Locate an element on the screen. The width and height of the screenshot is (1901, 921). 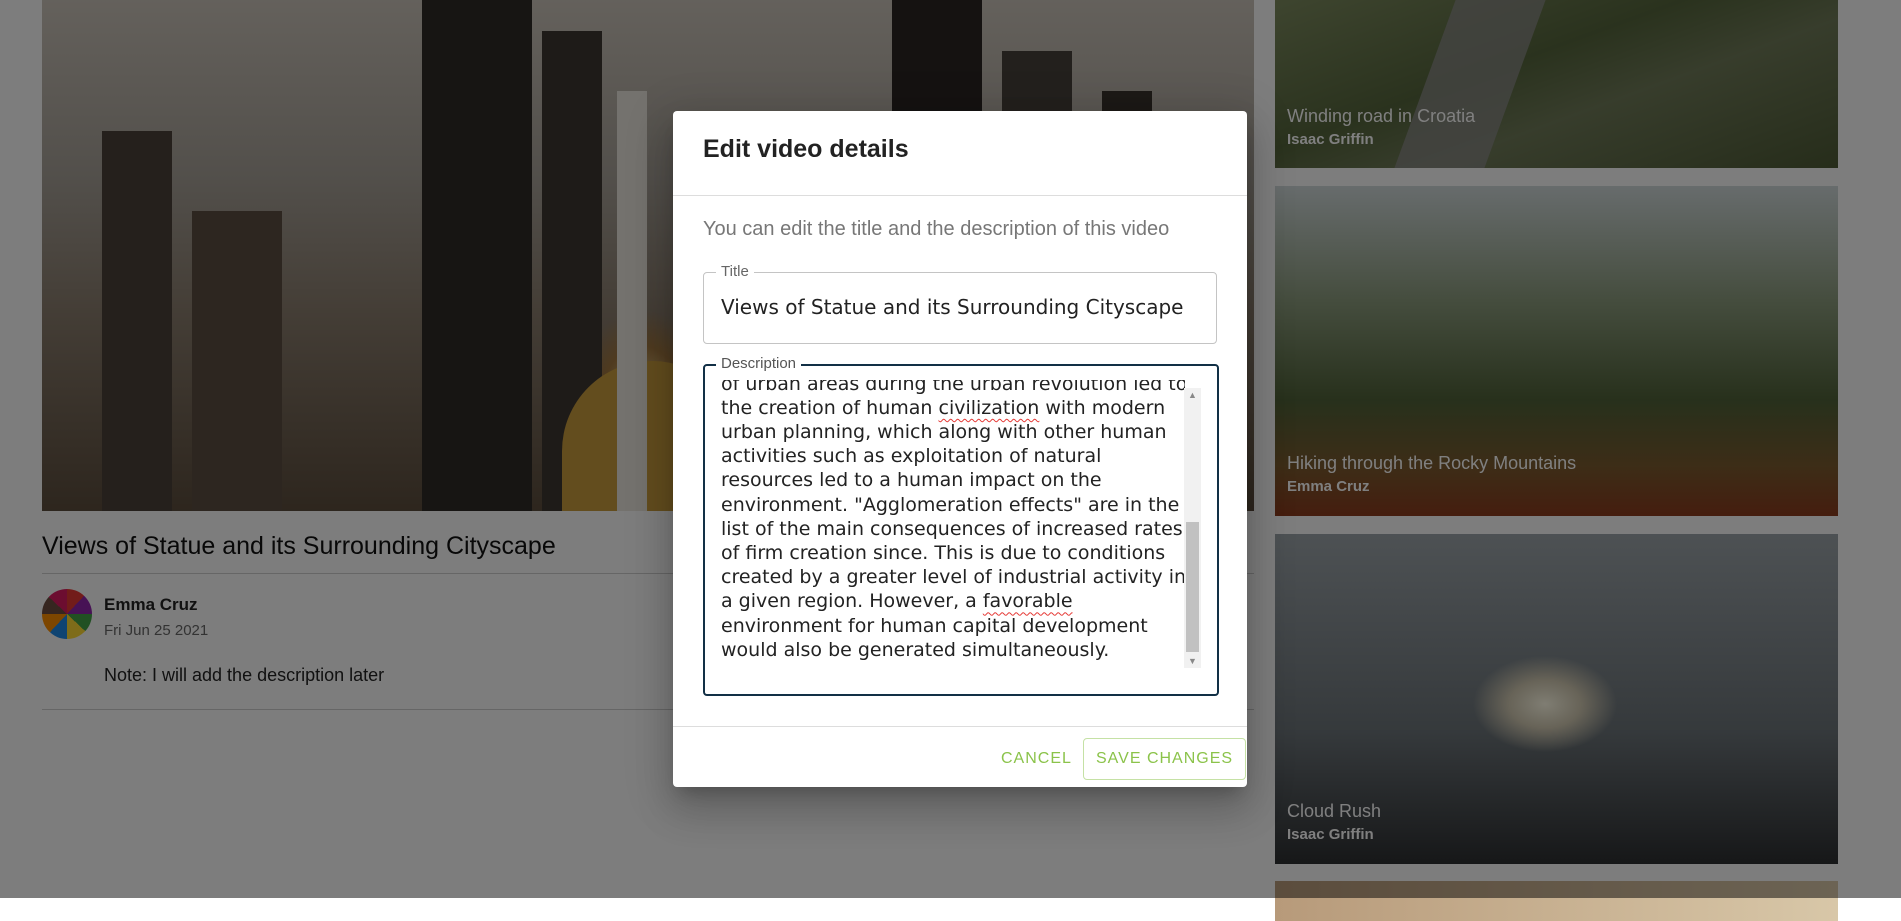
scroll-down-arrow-icon: ▼ is located at coordinates (1192, 661).